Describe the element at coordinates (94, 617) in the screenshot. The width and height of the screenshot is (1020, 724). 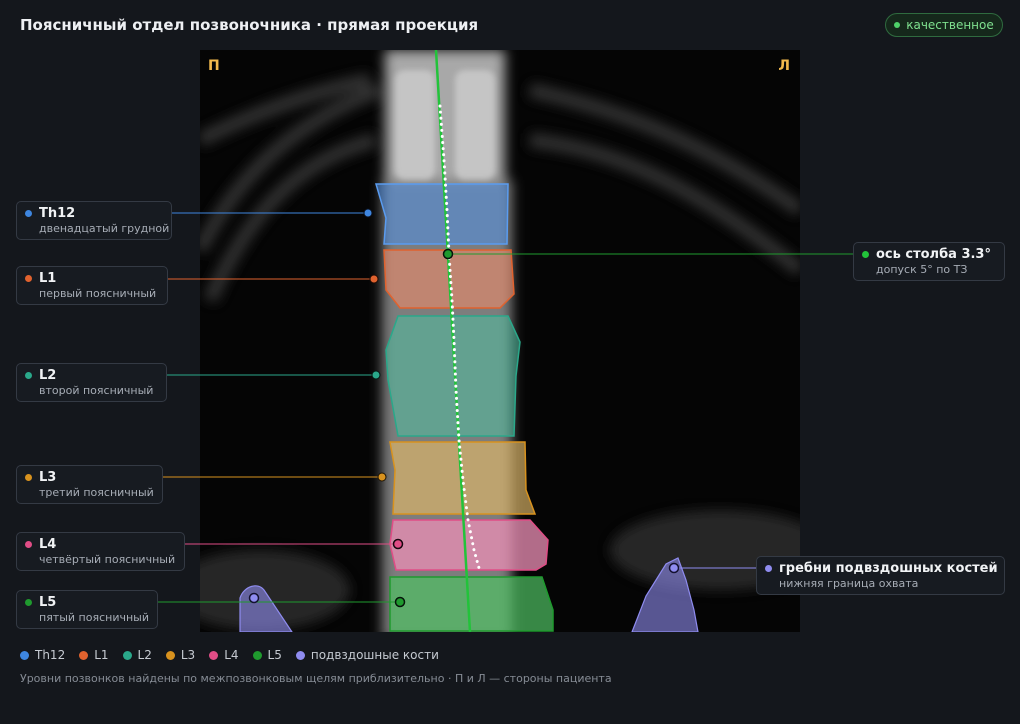
I see `label-sub: пятый поясничный` at that location.